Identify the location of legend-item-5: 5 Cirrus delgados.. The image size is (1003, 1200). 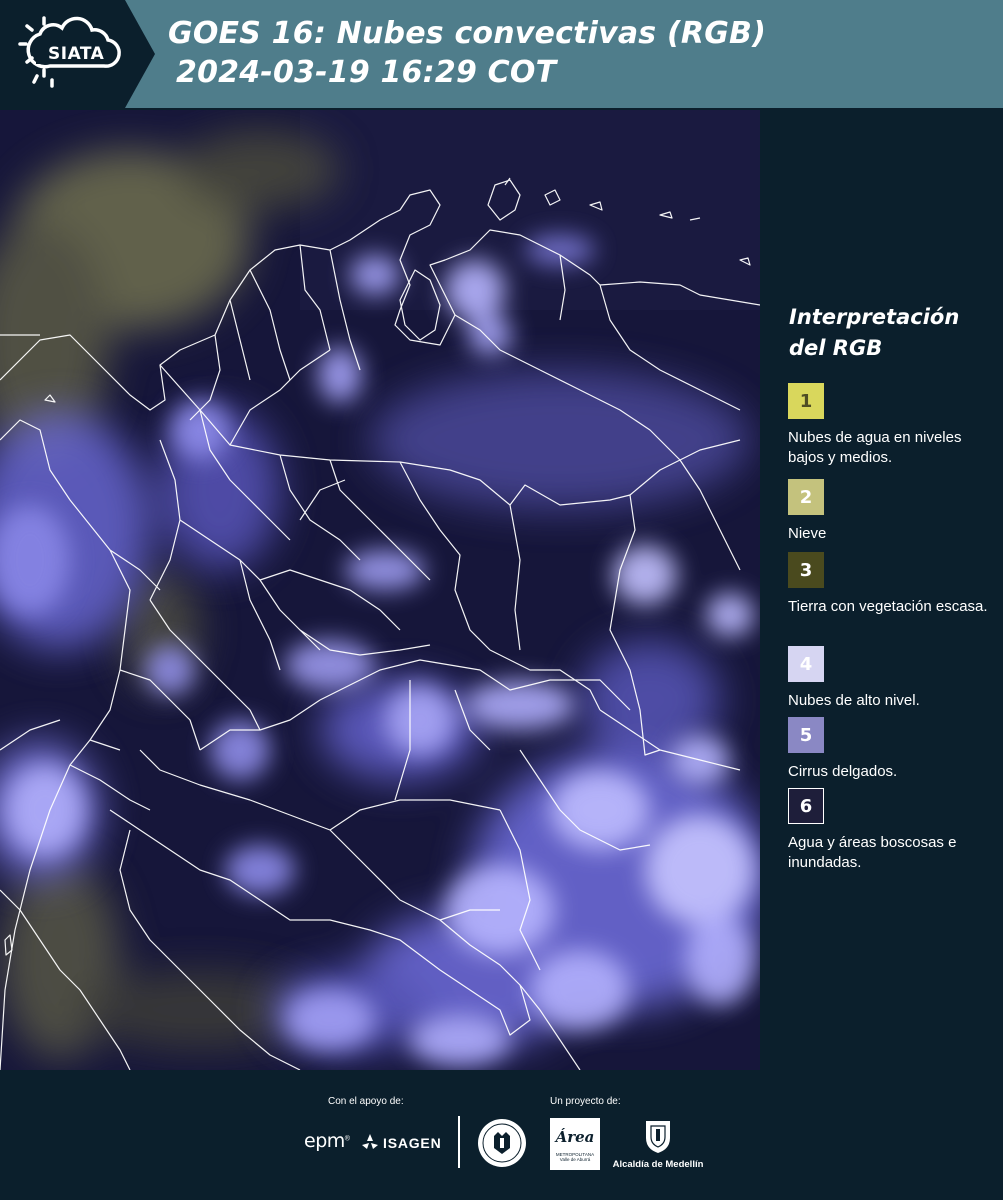
(893, 749).